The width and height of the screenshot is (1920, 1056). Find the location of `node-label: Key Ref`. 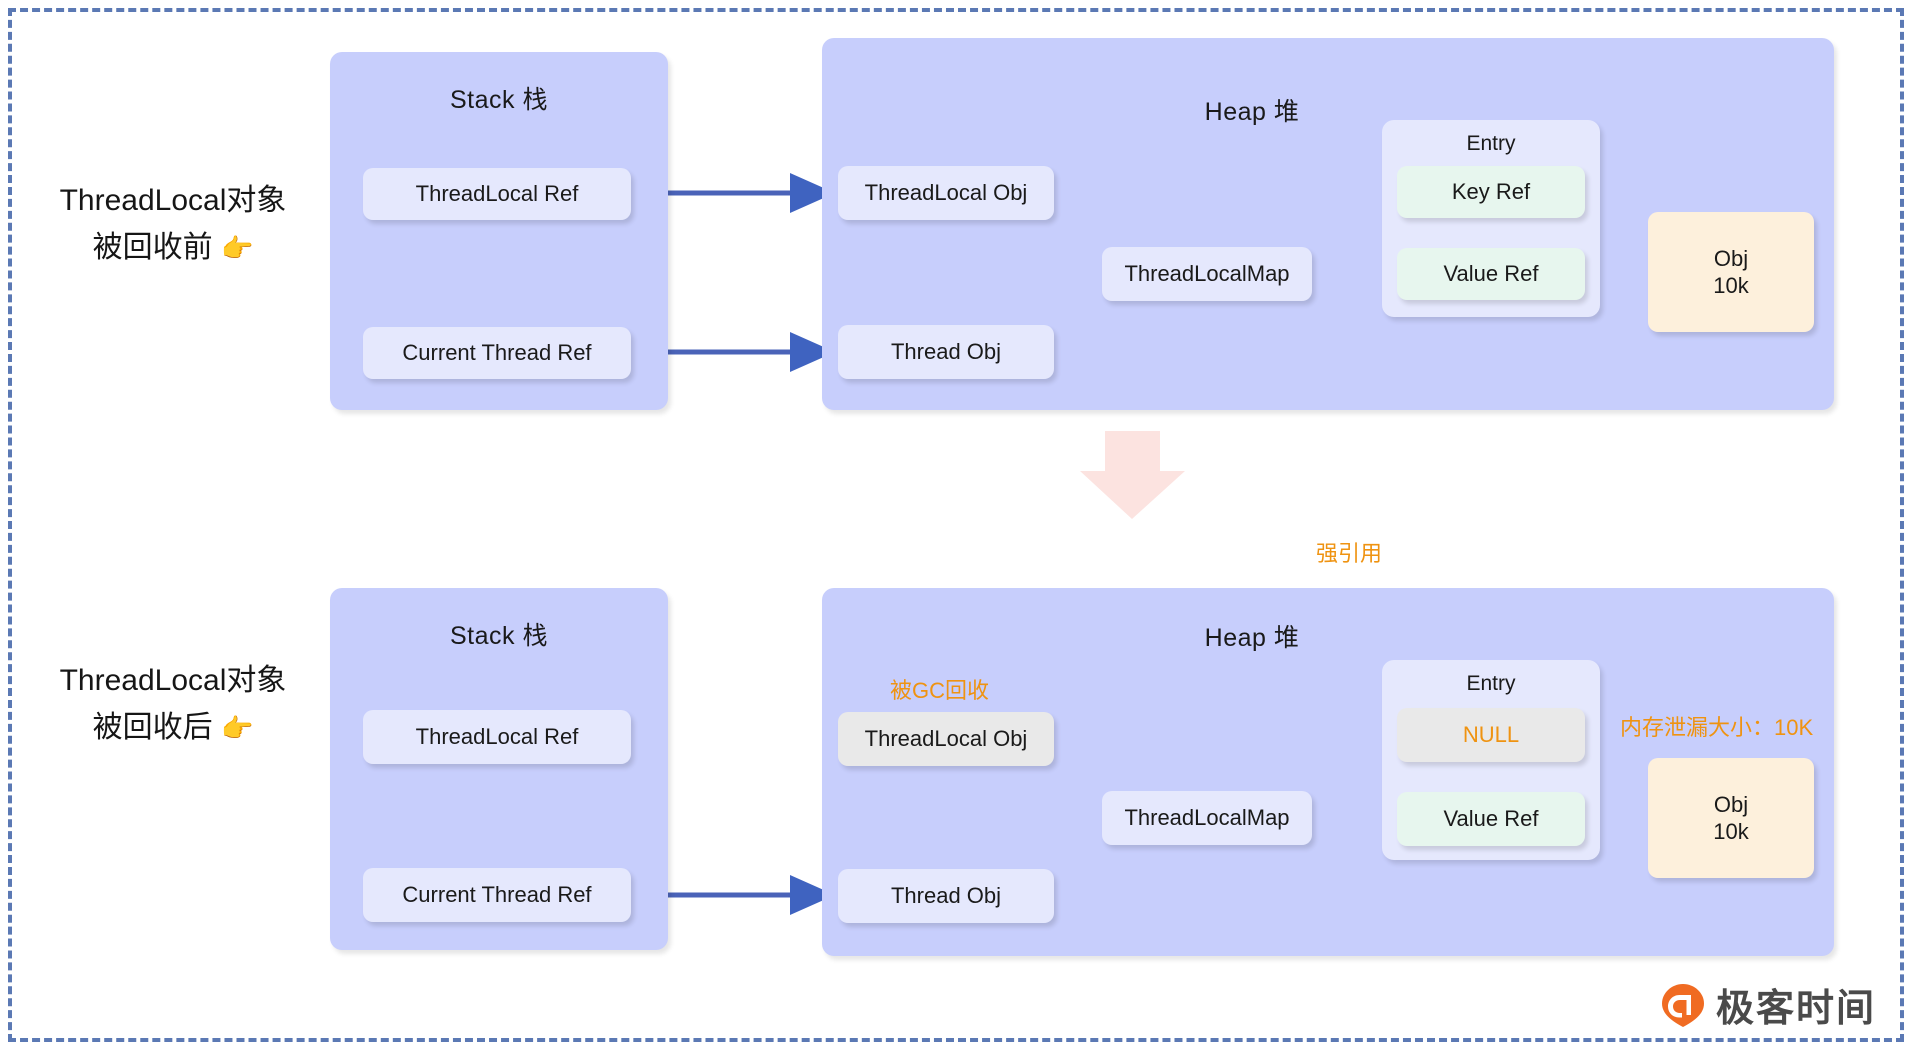

node-label: Key Ref is located at coordinates (1491, 192).